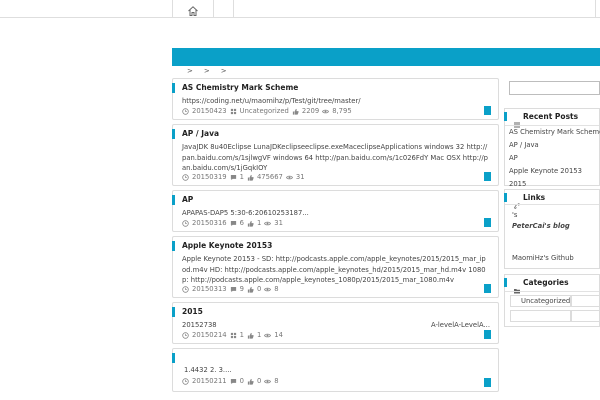  Describe the element at coordinates (534, 197) in the screenshot. I see `widget-title: Links` at that location.